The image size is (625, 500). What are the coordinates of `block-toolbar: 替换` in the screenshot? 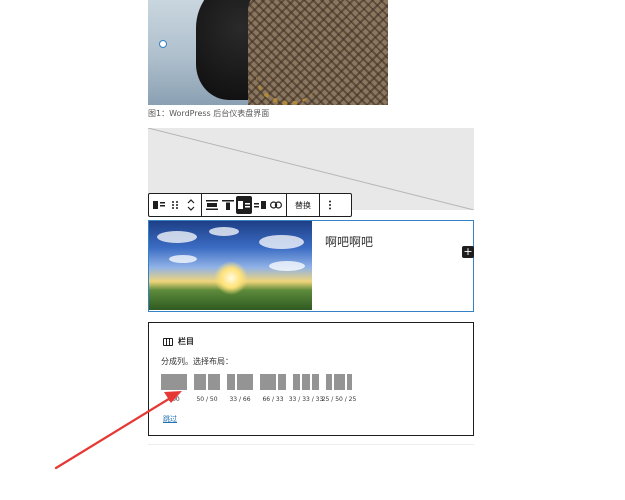 It's located at (250, 205).